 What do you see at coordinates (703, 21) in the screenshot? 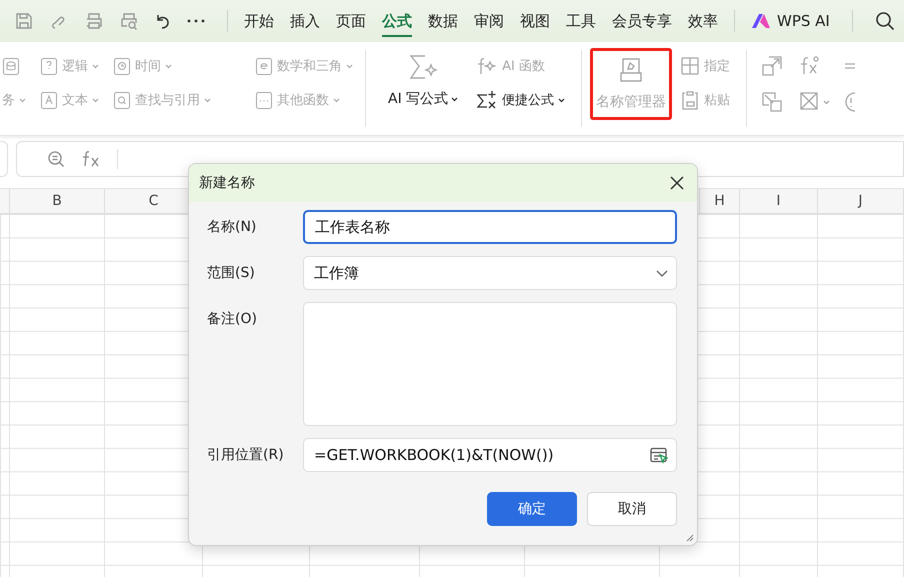
I see `menu-tab: 效率` at bounding box center [703, 21].